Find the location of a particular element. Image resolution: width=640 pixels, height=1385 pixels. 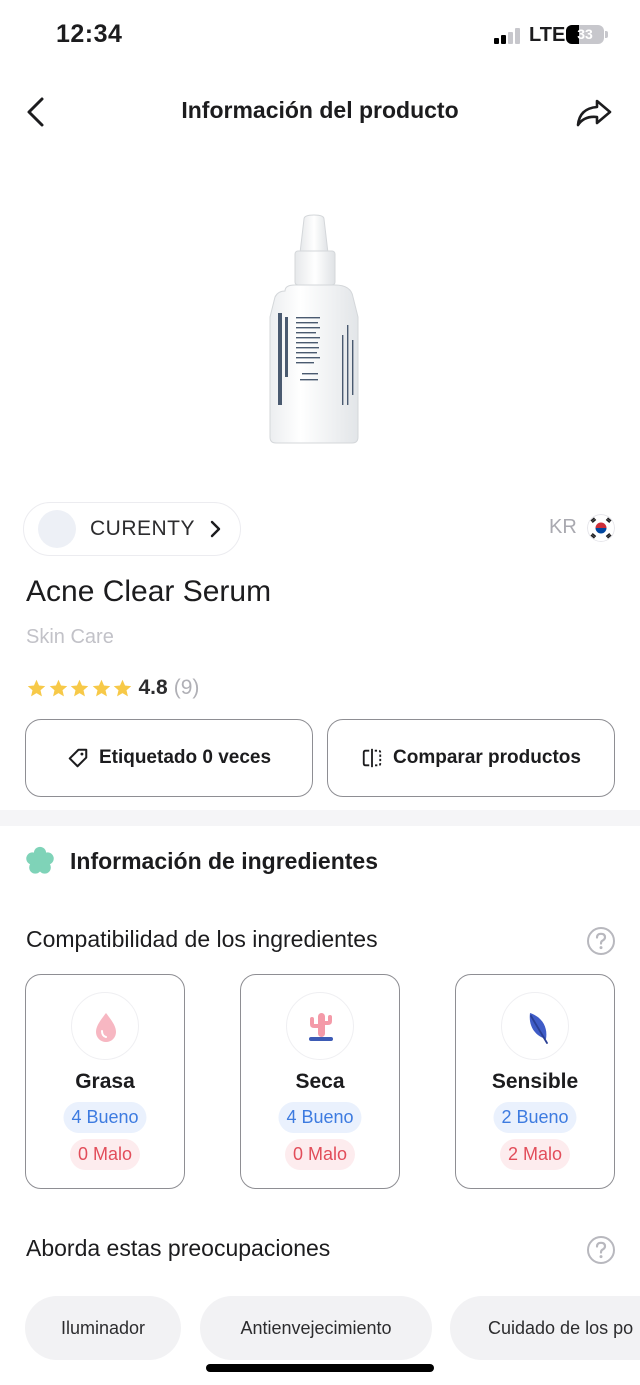

tag-button-label: Etiquetado 0 veces is located at coordinates (185, 757).